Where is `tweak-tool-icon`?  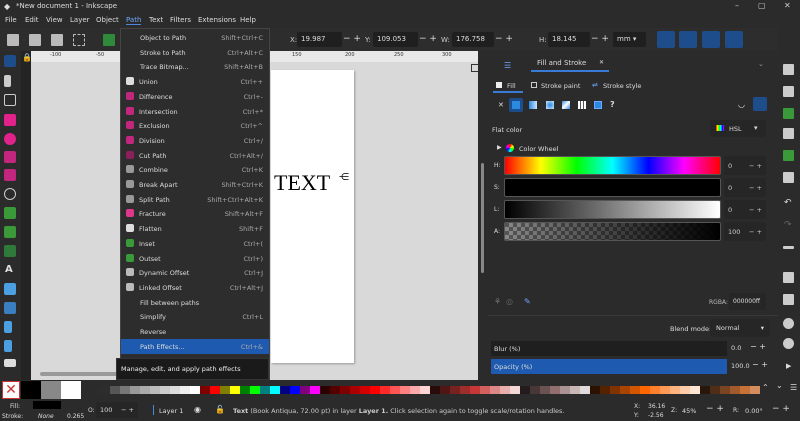
tweak-tool-icon is located at coordinates (10, 100).